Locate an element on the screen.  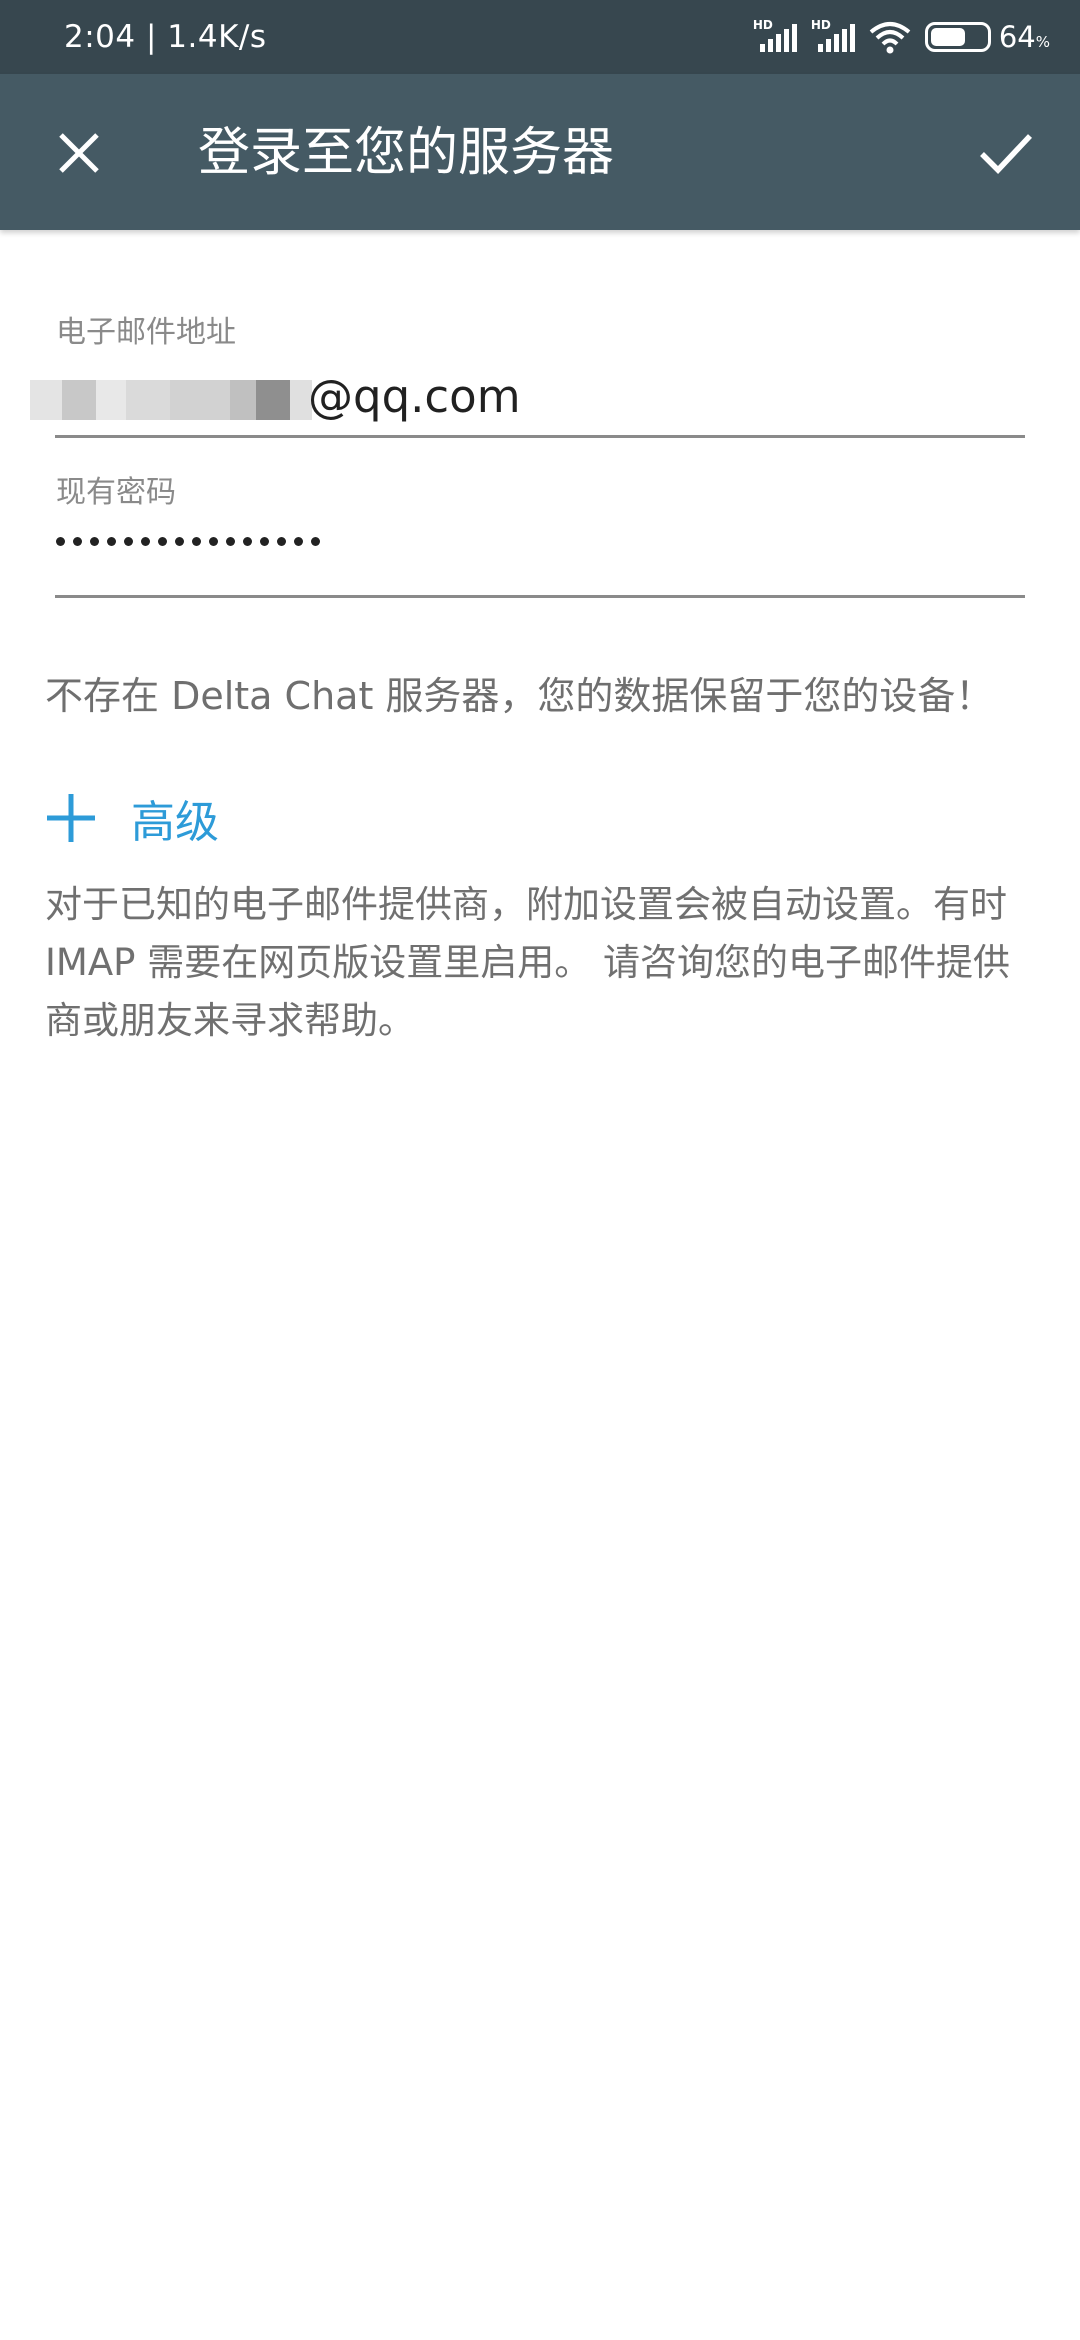
close-button is located at coordinates (79, 153).